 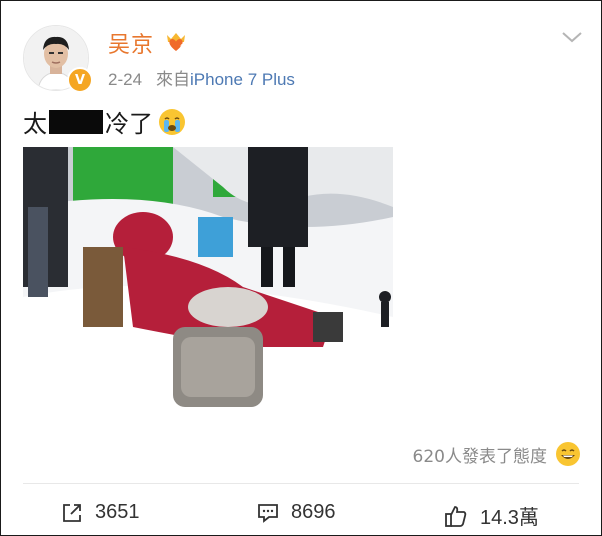 What do you see at coordinates (131, 43) in the screenshot?
I see `username: 吴京` at bounding box center [131, 43].